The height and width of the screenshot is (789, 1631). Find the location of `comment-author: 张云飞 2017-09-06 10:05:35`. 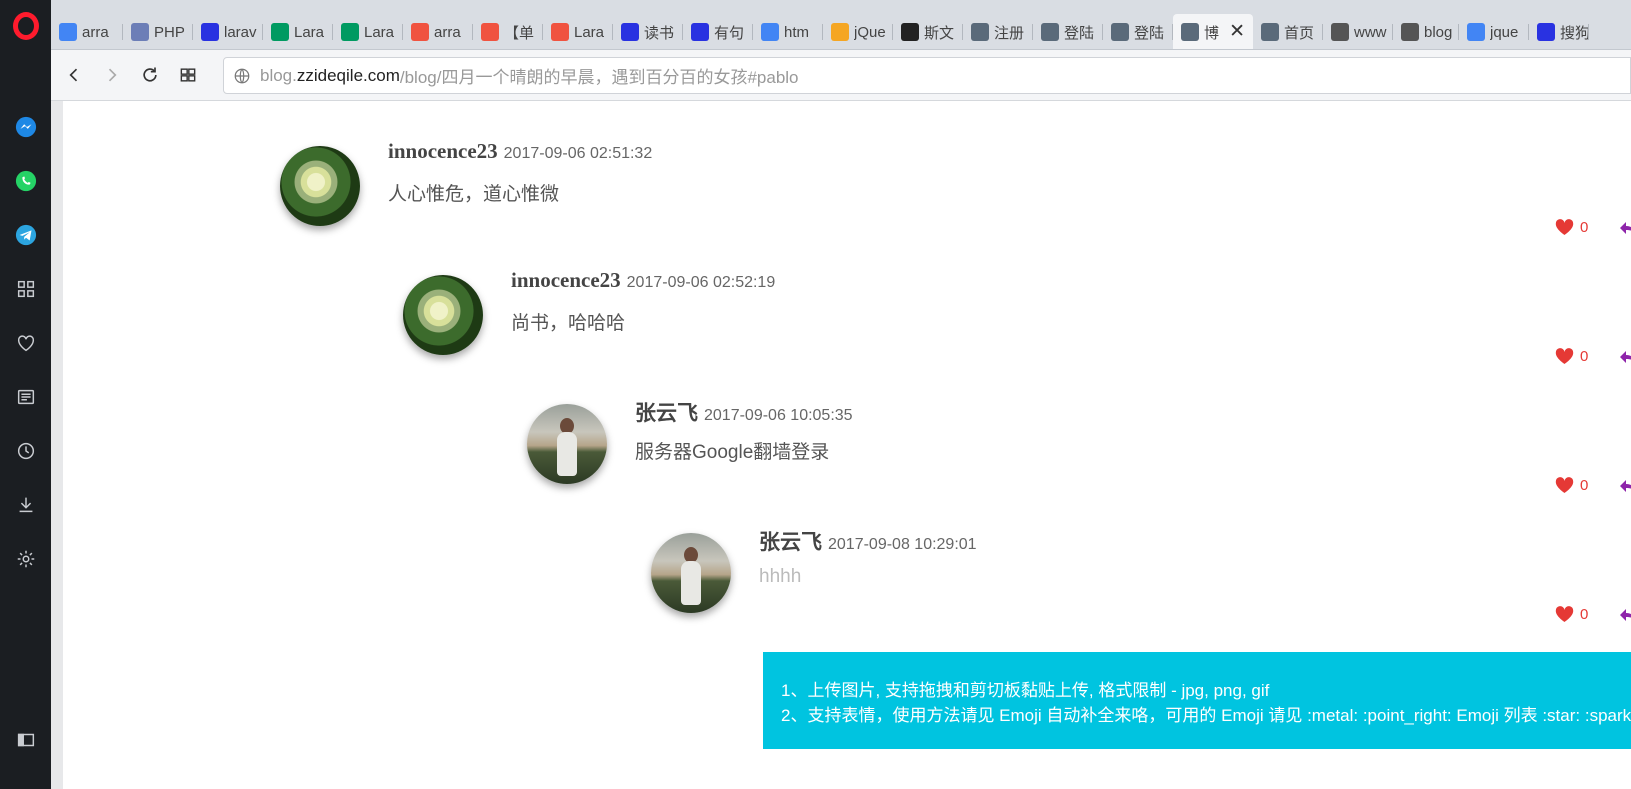

comment-author: 张云飞 2017-09-06 10:05:35 is located at coordinates (744, 412).